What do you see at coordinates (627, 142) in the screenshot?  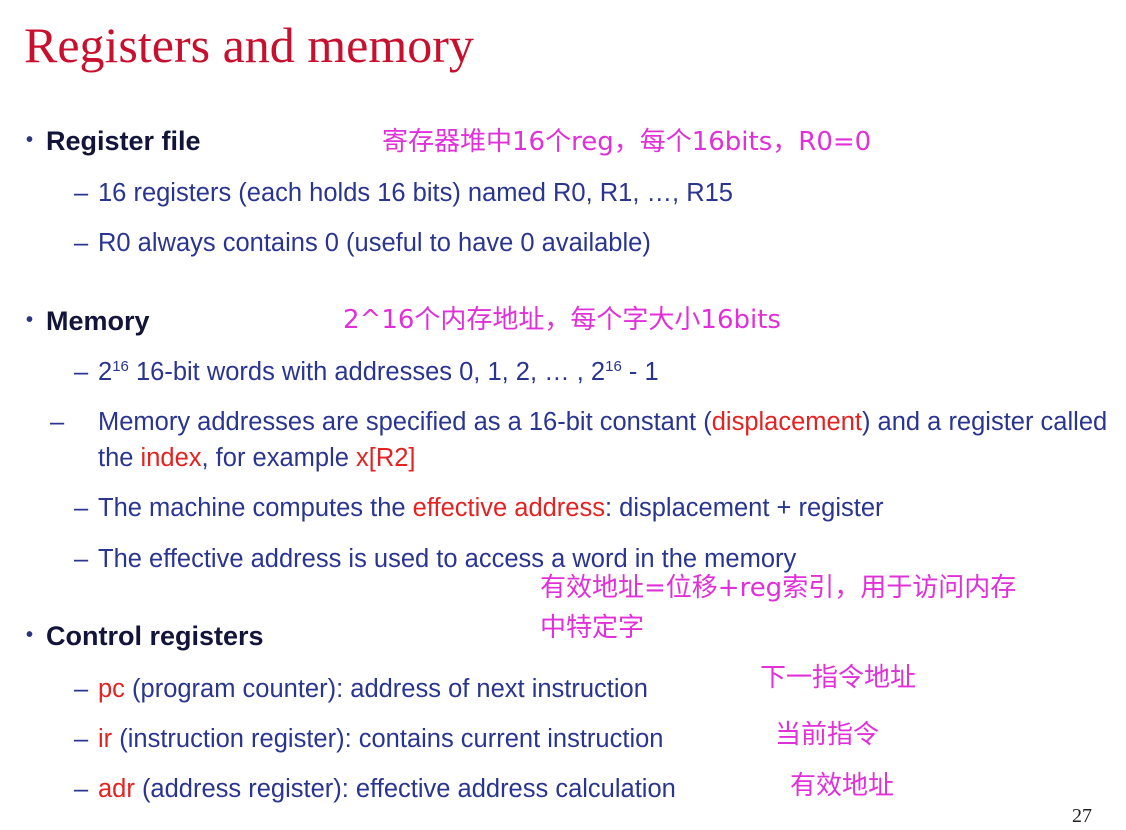 I see `annotation-register-file: 寄存器堆中16个reg，每个16bits，R0=0` at bounding box center [627, 142].